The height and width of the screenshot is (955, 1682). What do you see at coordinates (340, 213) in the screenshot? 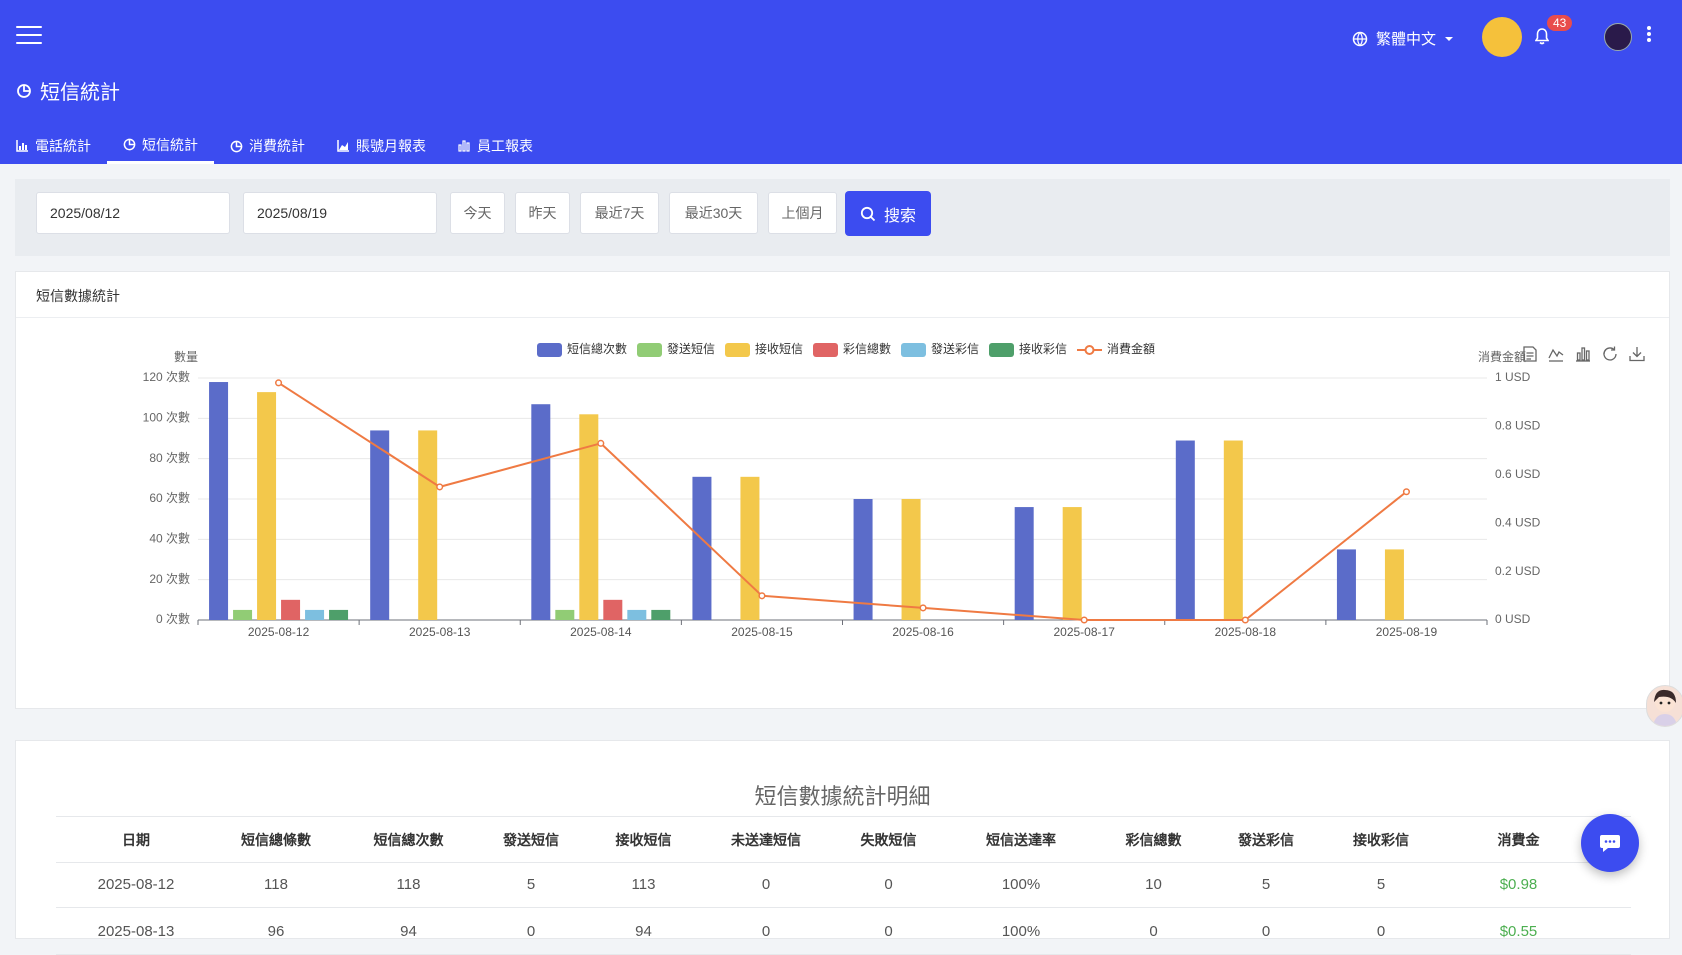
I see `end-date-input` at bounding box center [340, 213].